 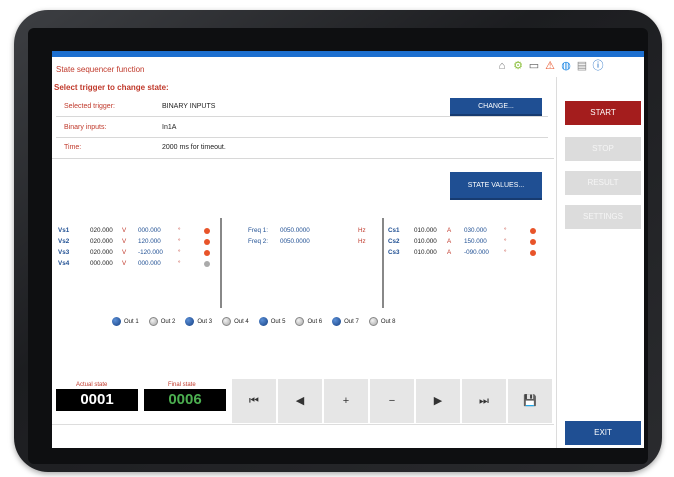 I want to click on outputs-row: Out 1 Out 2 Out 3 Out 4 Out 5 Out 6 Out 7 Out 8, so click(x=254, y=321).